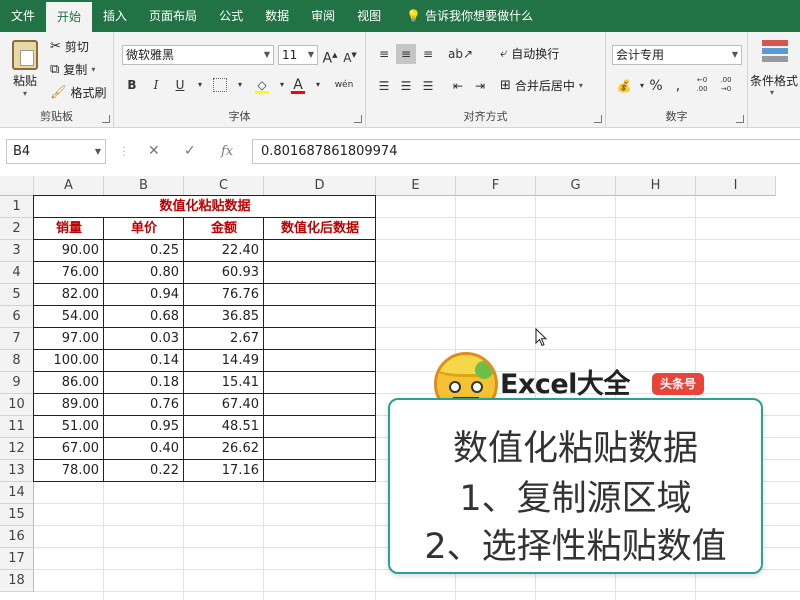 This screenshot has width=800, height=600. Describe the element at coordinates (17, 515) in the screenshot. I see `row-header-15: 15` at that location.